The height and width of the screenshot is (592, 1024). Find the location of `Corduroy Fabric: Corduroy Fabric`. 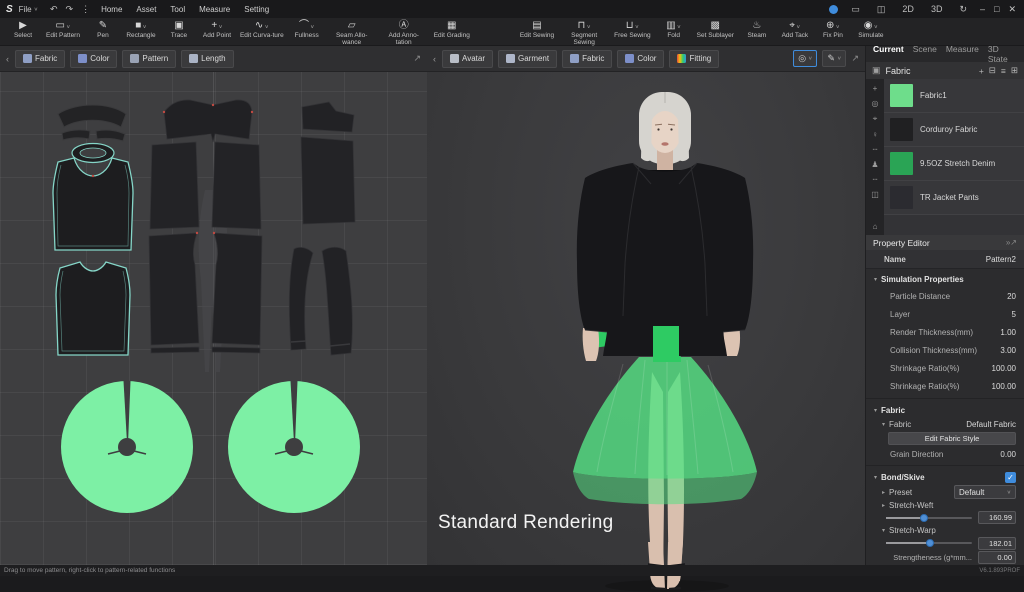

Corduroy Fabric: Corduroy Fabric is located at coordinates (954, 130).